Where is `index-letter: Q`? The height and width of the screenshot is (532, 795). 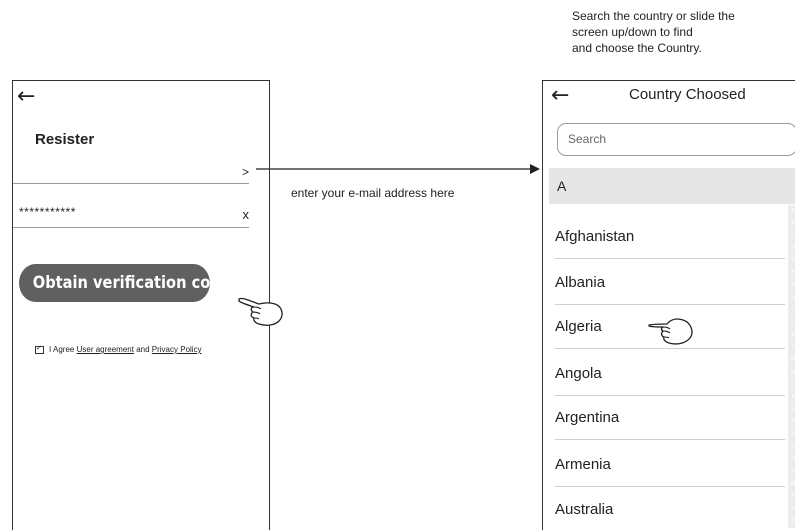
index-letter: Q is located at coordinates (793, 409).